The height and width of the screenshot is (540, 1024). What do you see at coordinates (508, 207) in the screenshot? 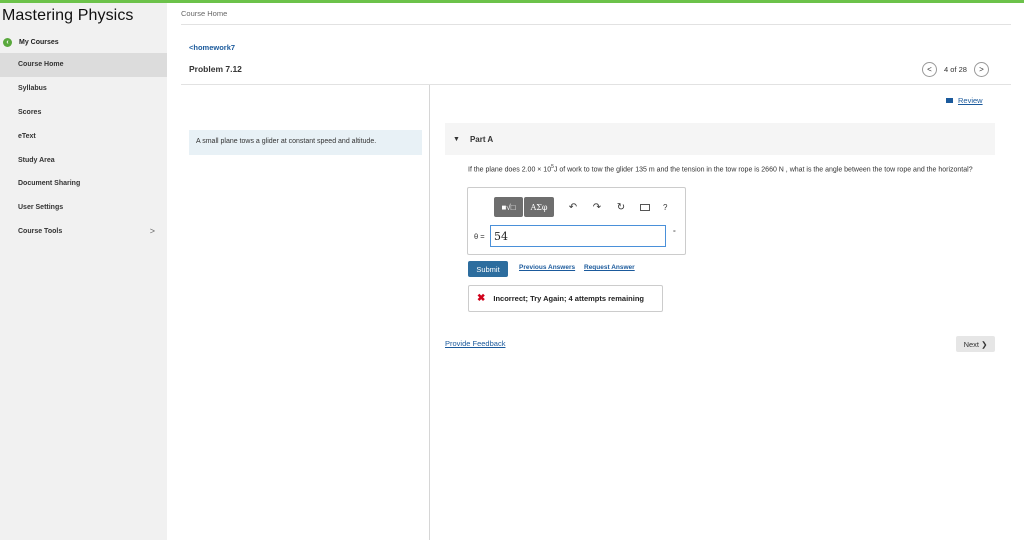
I see `templates-button: ■√□` at bounding box center [508, 207].